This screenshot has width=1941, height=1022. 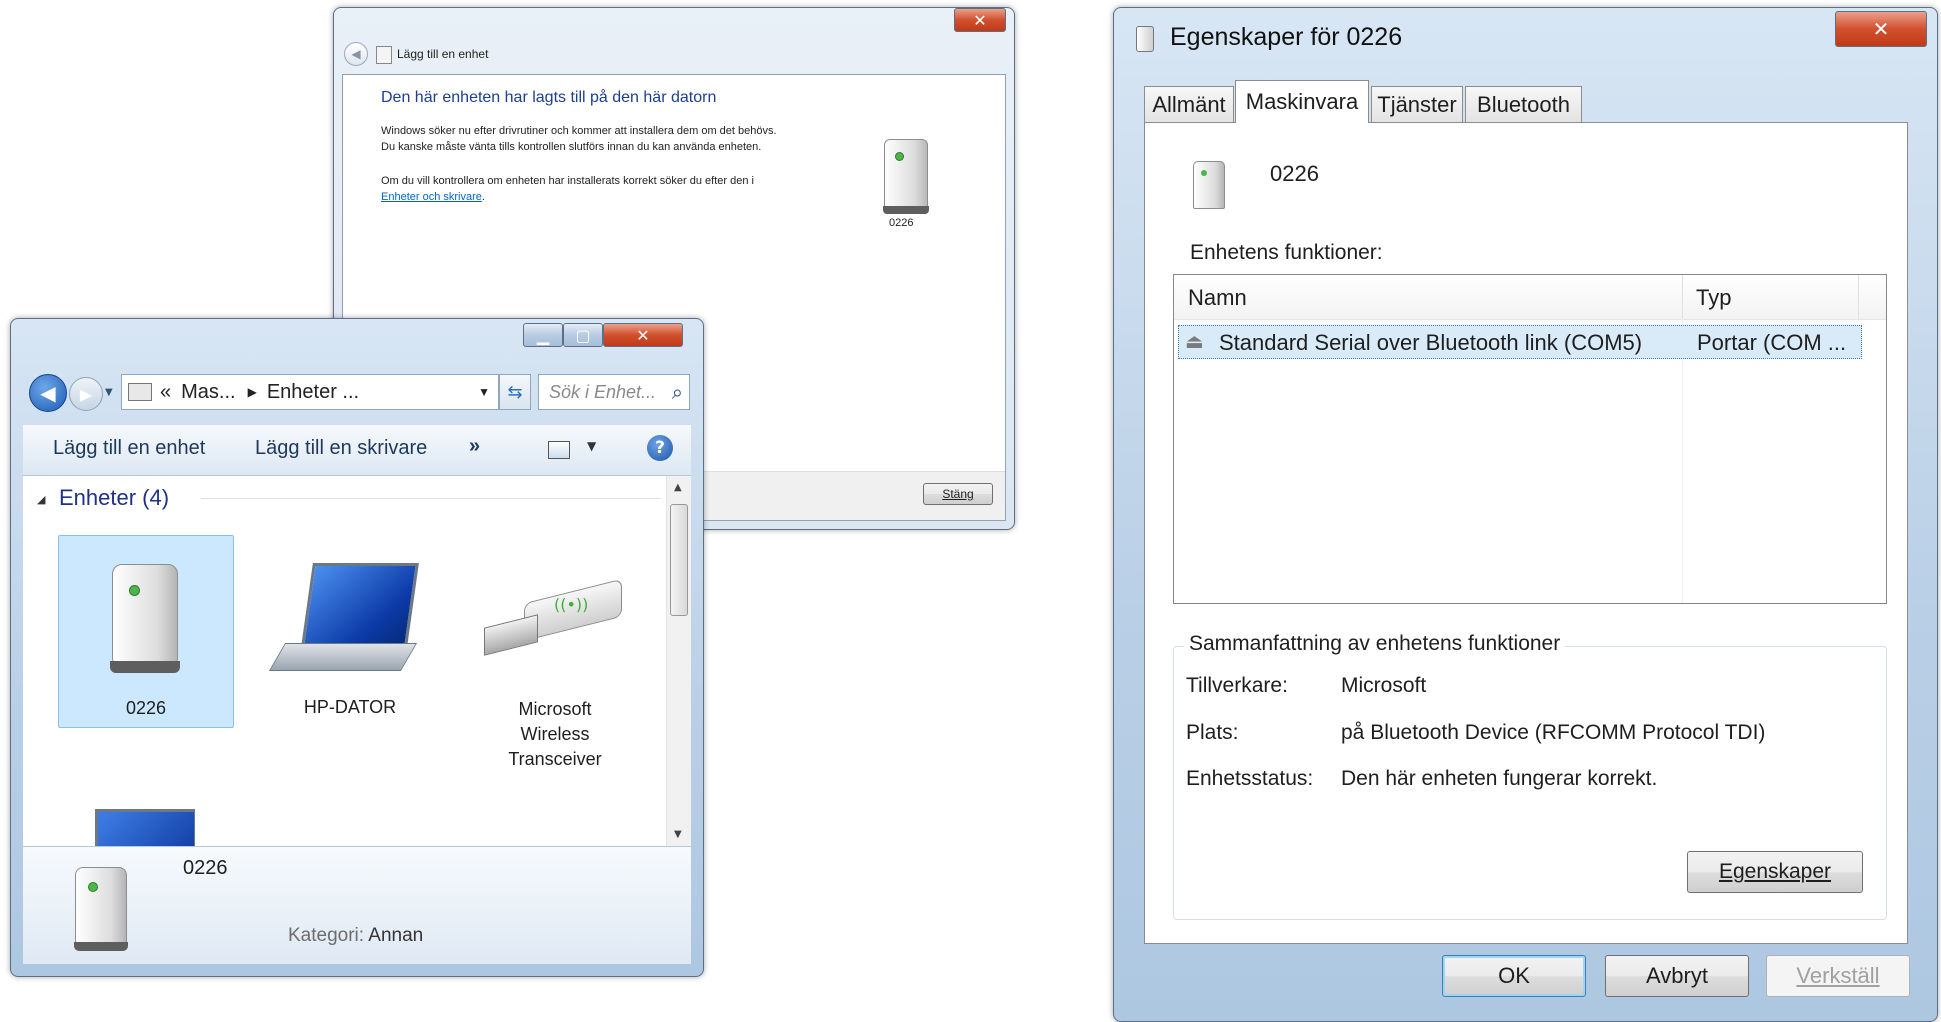 I want to click on dialog-device-icon, so click(x=1145, y=39).